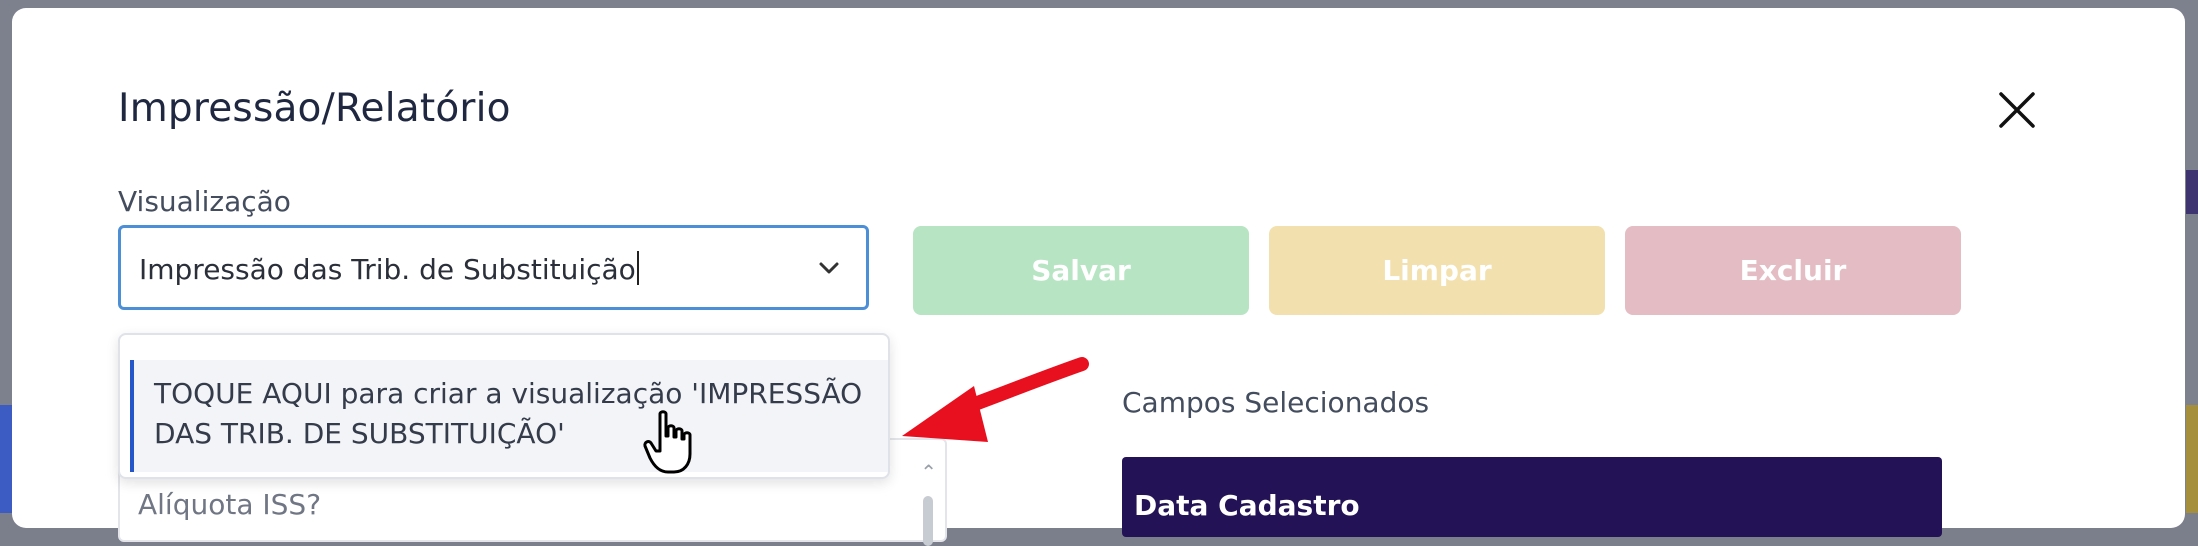 The image size is (2198, 546). Describe the element at coordinates (670, 445) in the screenshot. I see `hand-pointer-icon` at that location.